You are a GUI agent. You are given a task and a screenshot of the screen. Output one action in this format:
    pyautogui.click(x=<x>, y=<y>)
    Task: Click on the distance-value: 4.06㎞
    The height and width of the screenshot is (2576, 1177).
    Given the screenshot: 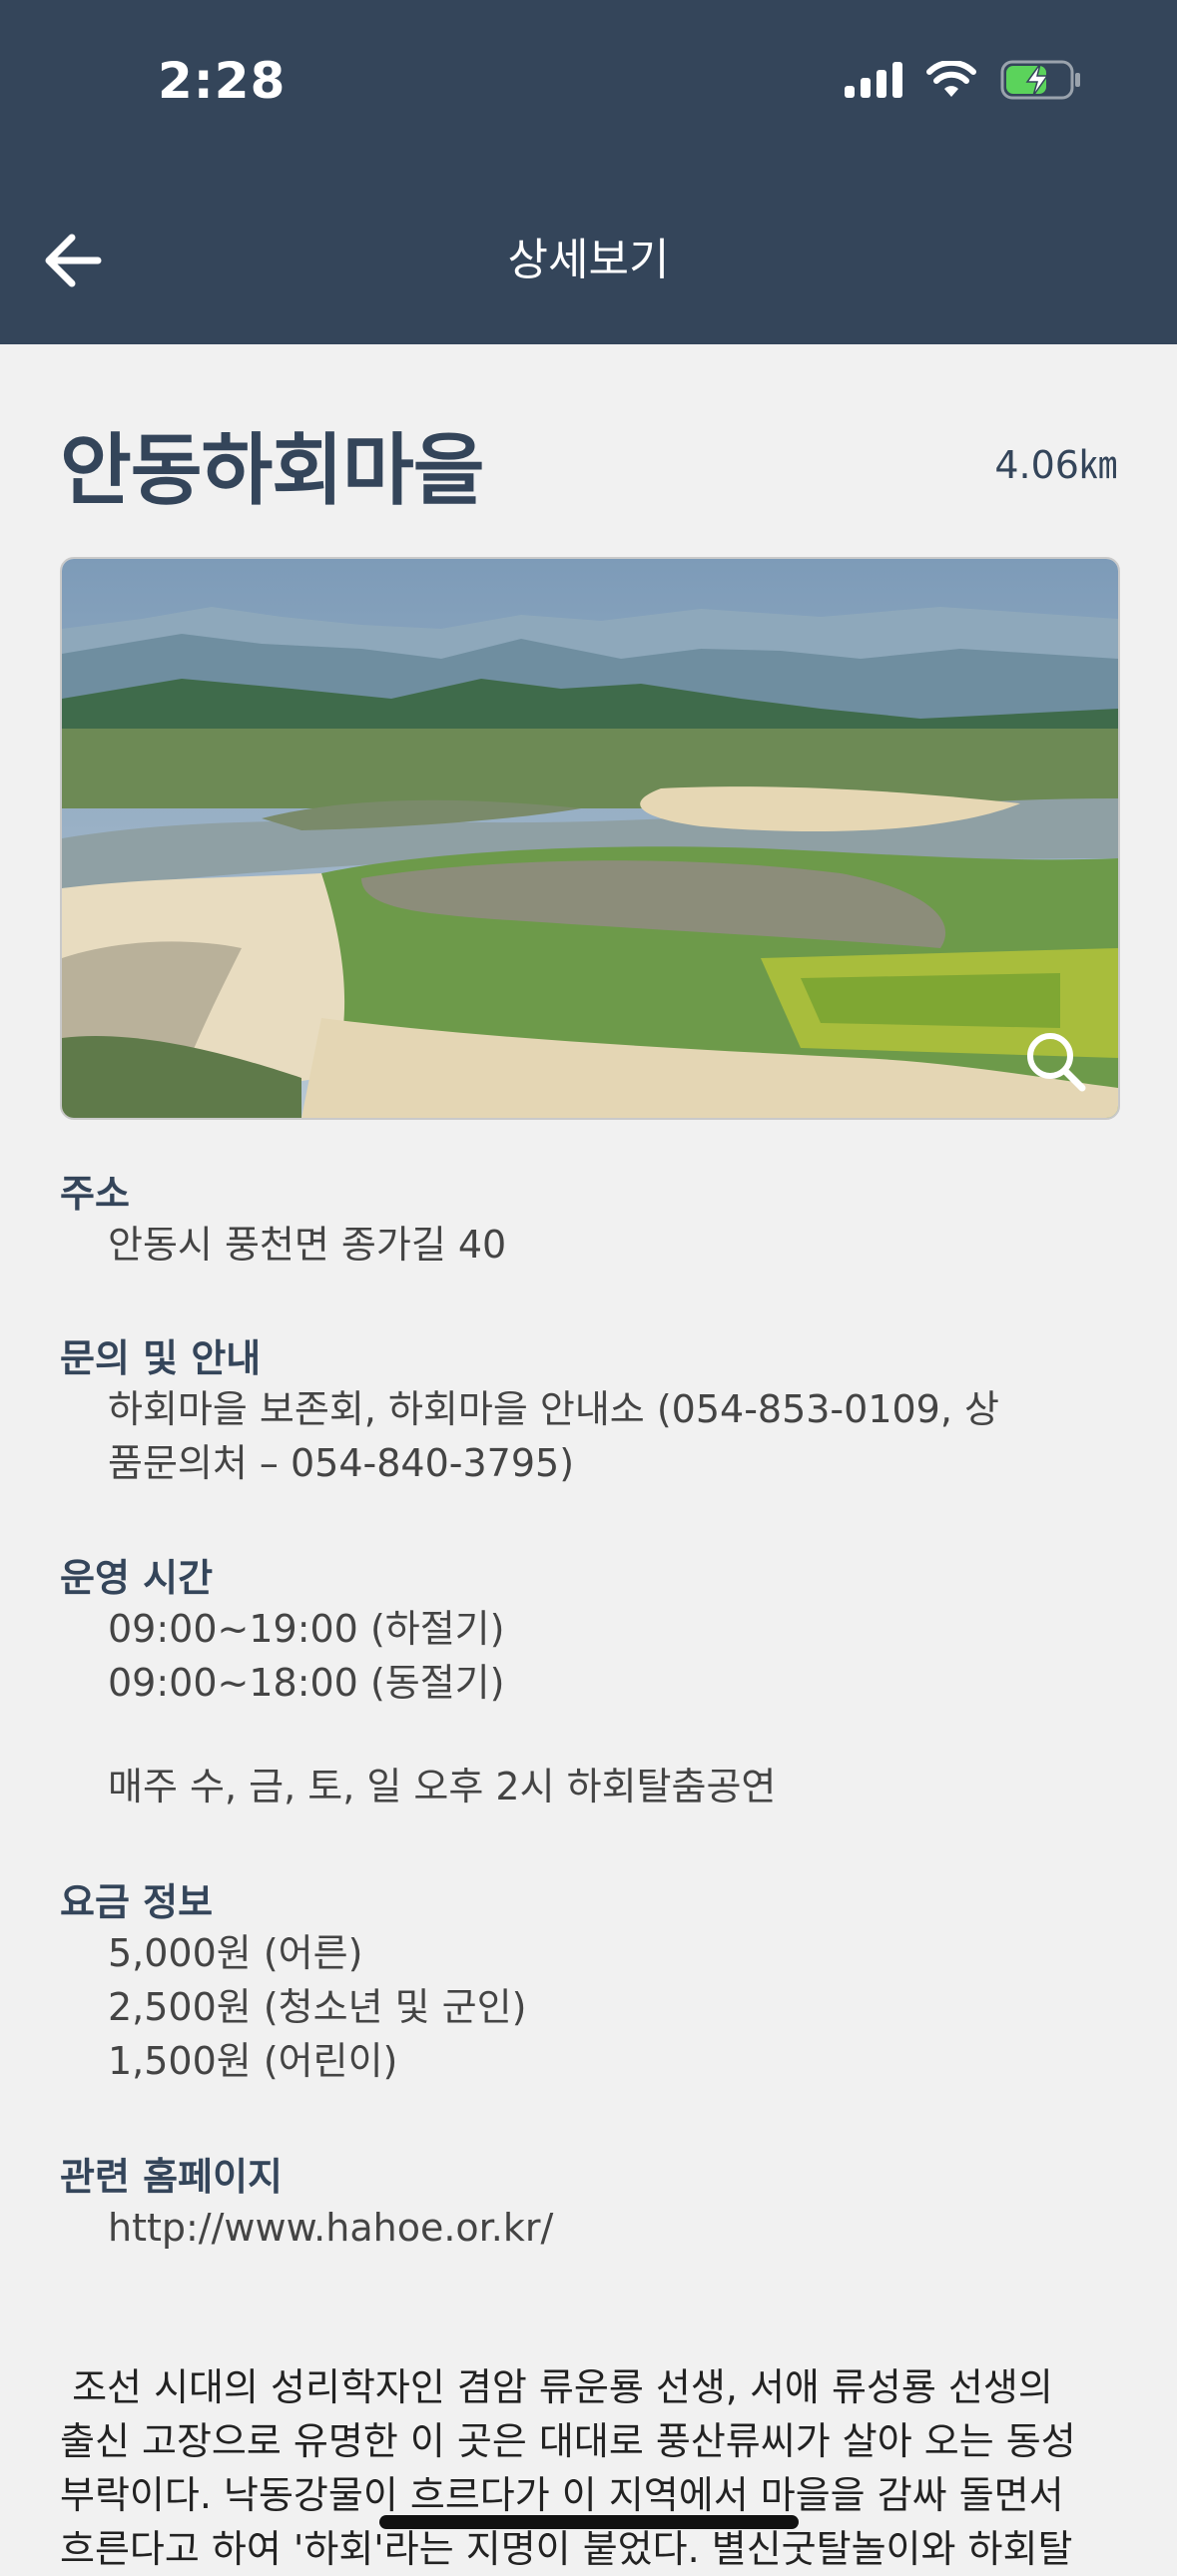 What is the action you would take?
    pyautogui.click(x=1055, y=465)
    